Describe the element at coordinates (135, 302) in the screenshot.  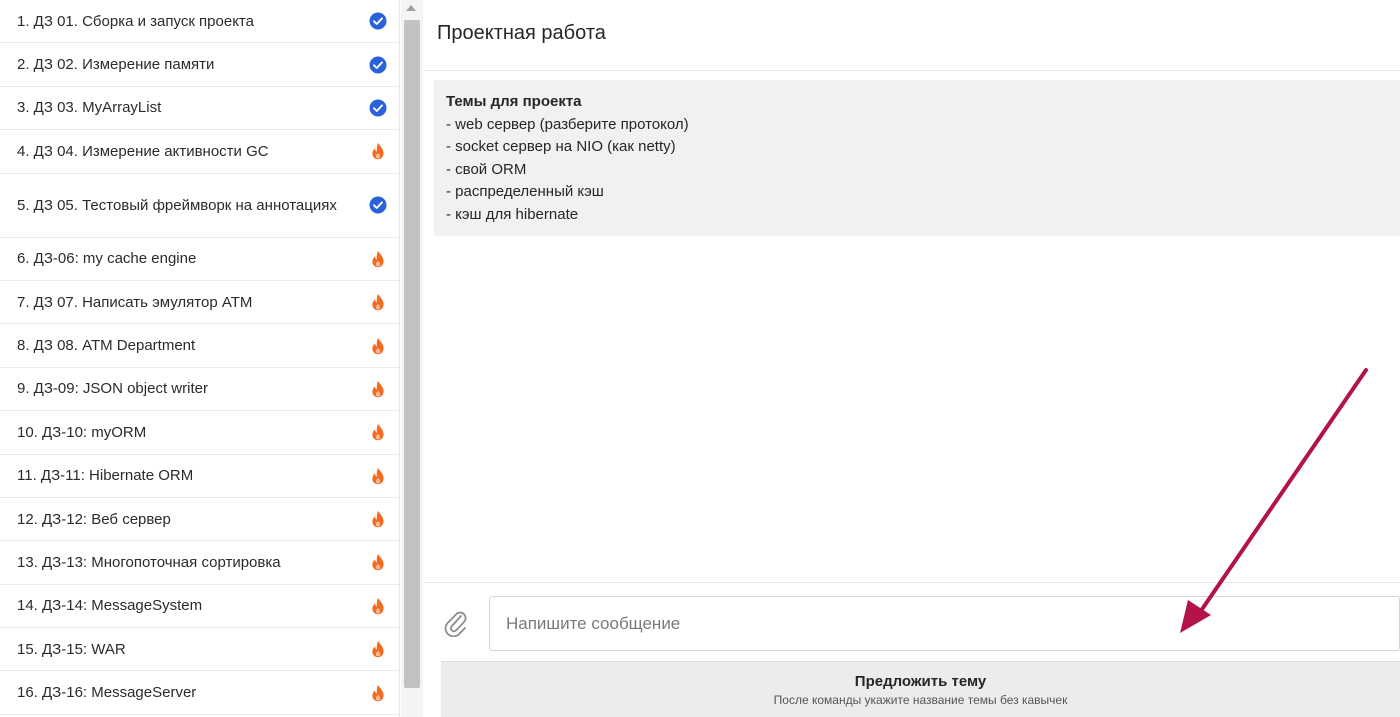
I see `sidebar-item-label: 7. ДЗ 07. Написать эмулятор ATM` at that location.